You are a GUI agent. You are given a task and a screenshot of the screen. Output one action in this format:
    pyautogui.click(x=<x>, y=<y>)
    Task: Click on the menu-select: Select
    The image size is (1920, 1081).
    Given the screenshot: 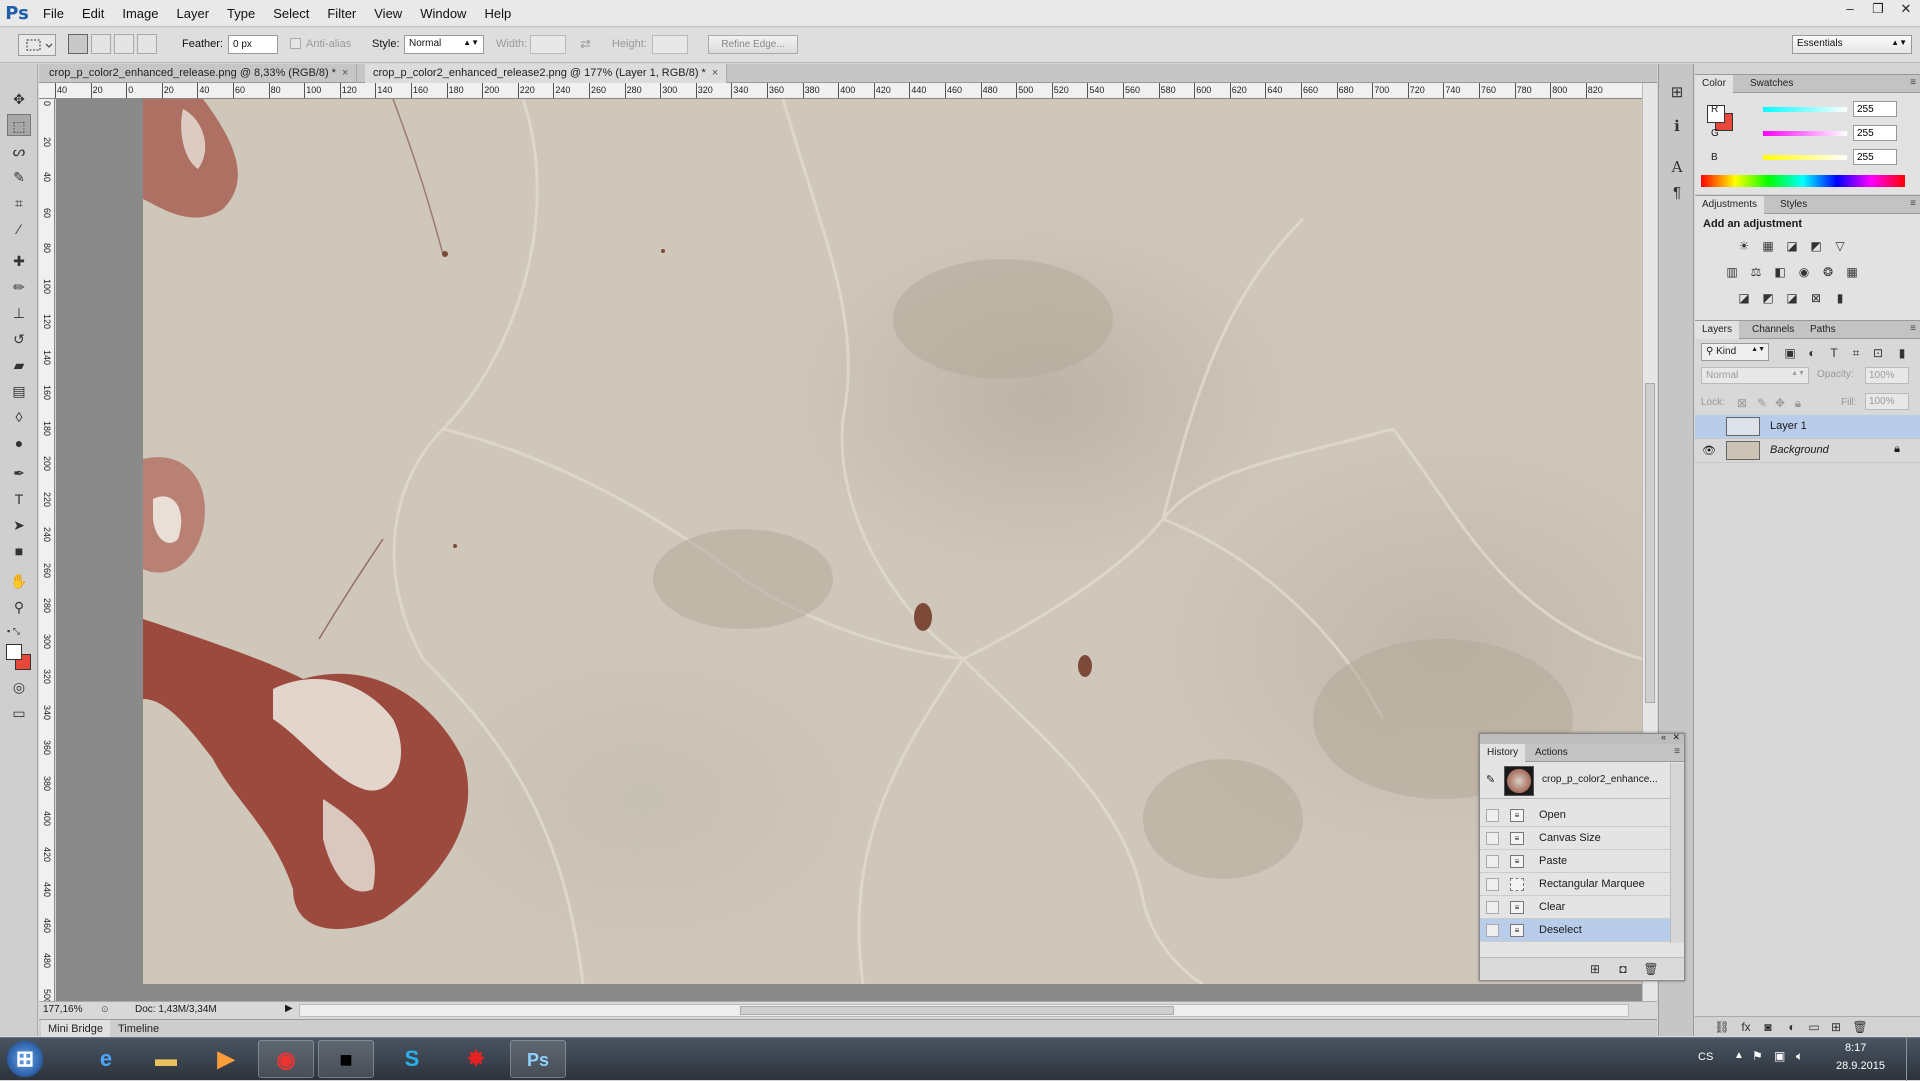 What is the action you would take?
    pyautogui.click(x=291, y=13)
    